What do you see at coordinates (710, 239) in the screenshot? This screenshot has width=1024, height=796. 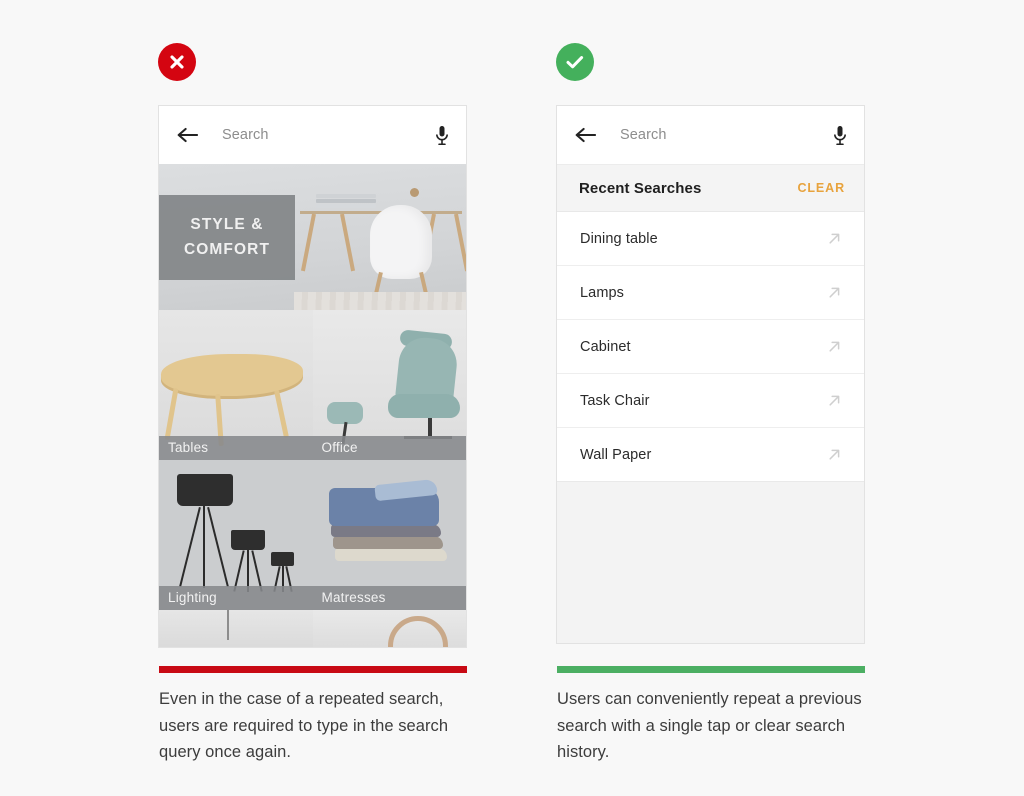 I see `list-item: Dining table` at bounding box center [710, 239].